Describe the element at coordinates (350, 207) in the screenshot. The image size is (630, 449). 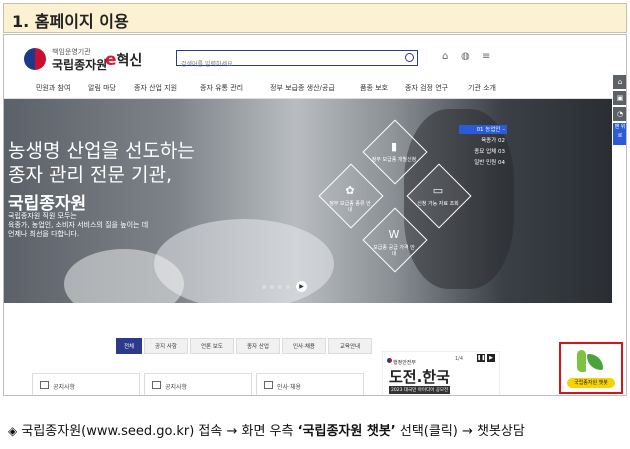
I see `quick-seed-types-label: 정부 보급종 종류 안내` at that location.